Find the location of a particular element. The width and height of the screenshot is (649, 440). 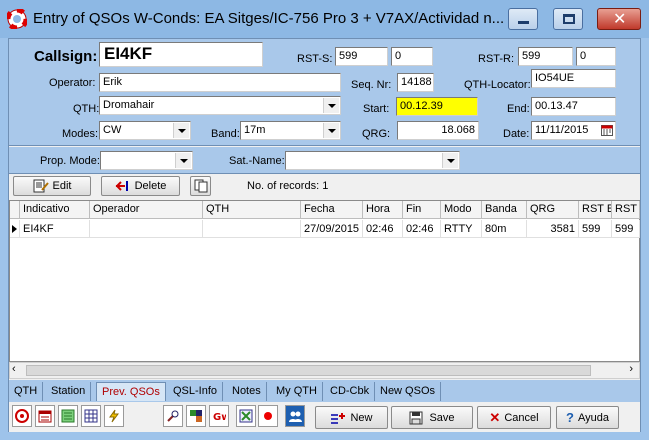

column-header: RST E is located at coordinates (595, 210).